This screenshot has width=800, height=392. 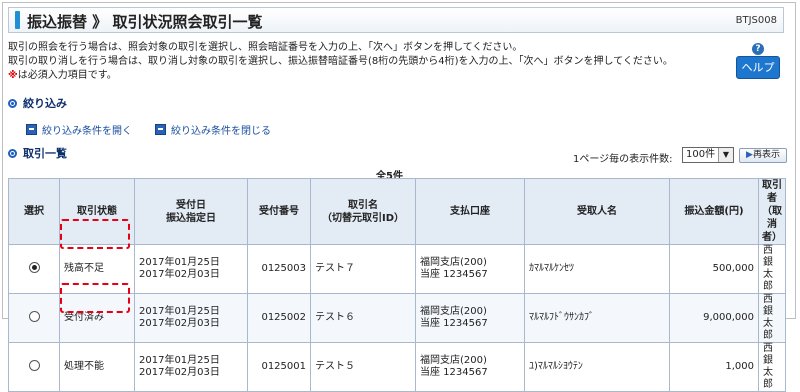 I want to click on amount-cell: 9,000,000, so click(x=714, y=318).